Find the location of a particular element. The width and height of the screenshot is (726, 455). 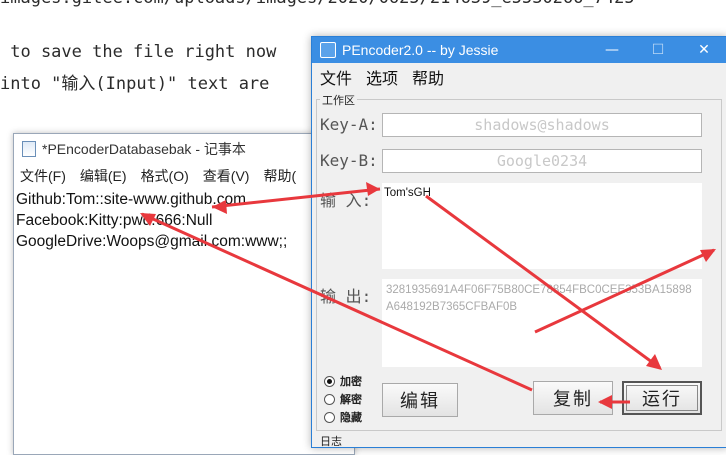

notepad-menu-help: 帮助( is located at coordinates (279, 176).